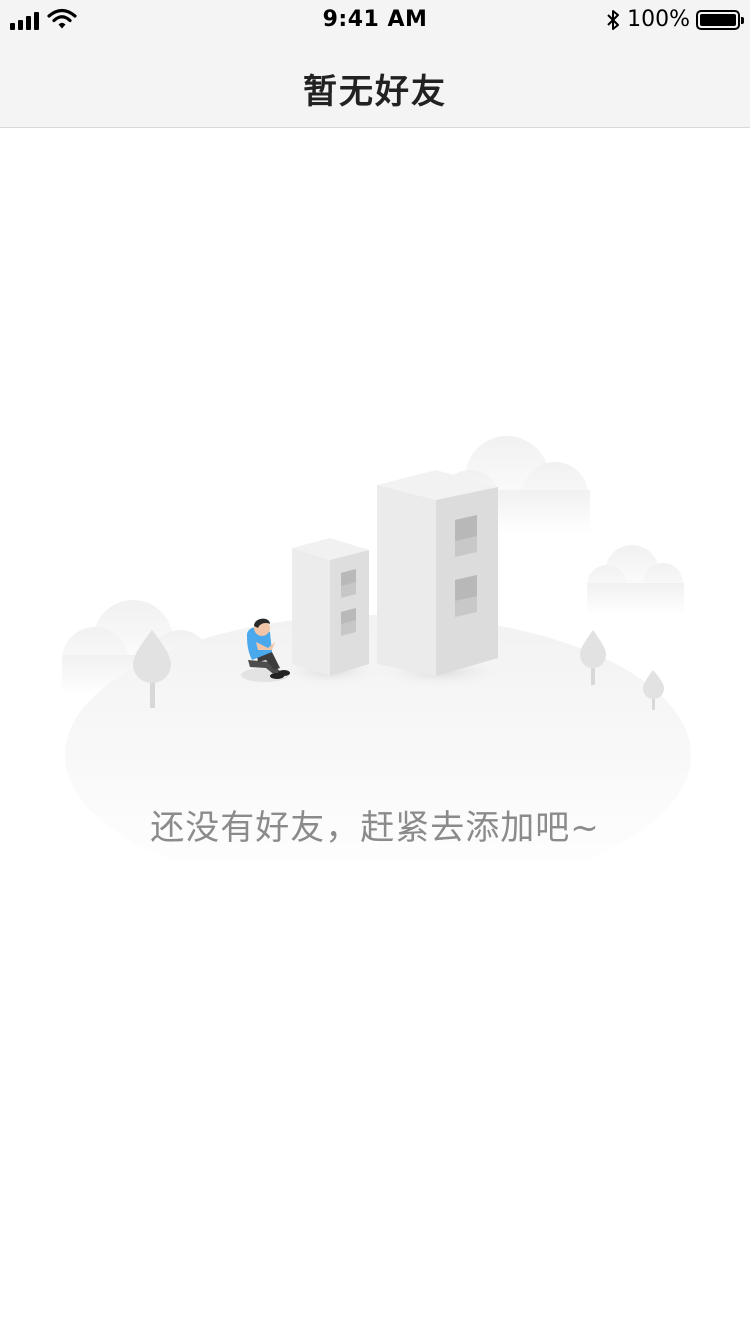 This screenshot has width=750, height=1334. I want to click on battery-percent: 100%, so click(658, 19).